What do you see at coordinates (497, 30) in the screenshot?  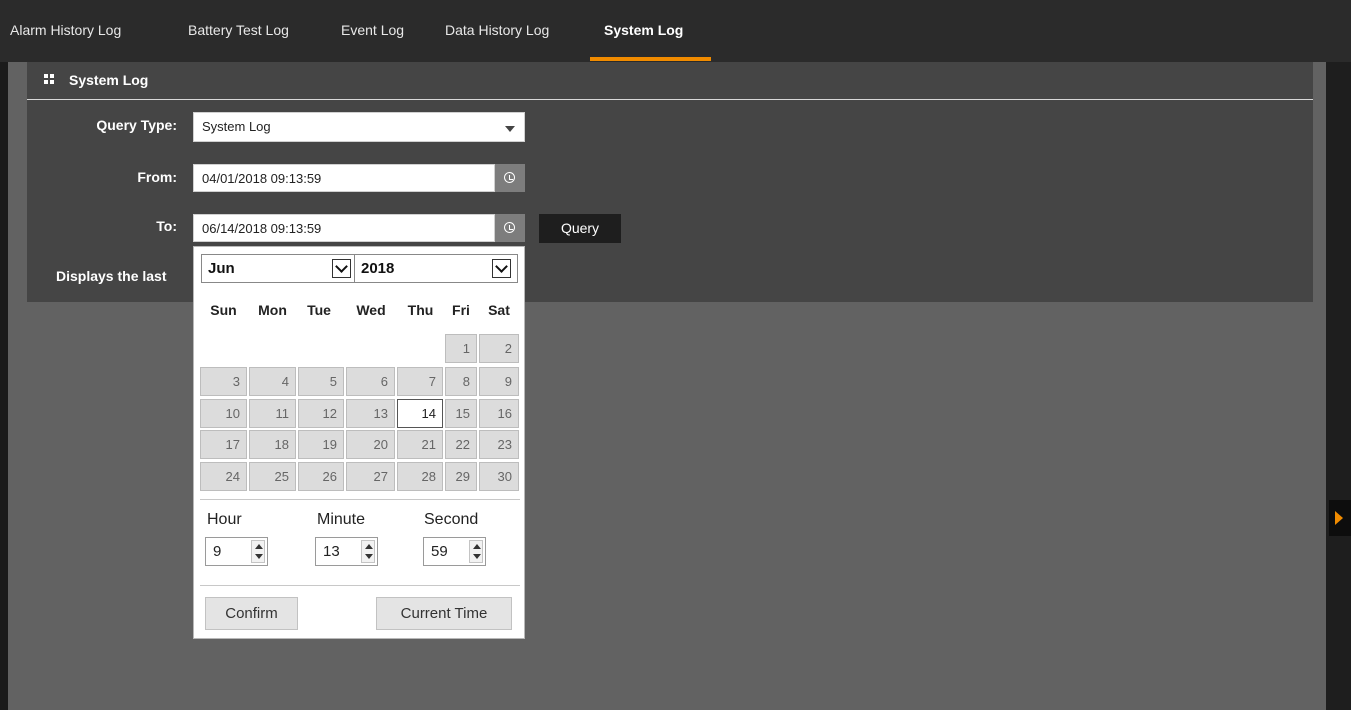 I see `tab-data-history-log: Data History Log` at bounding box center [497, 30].